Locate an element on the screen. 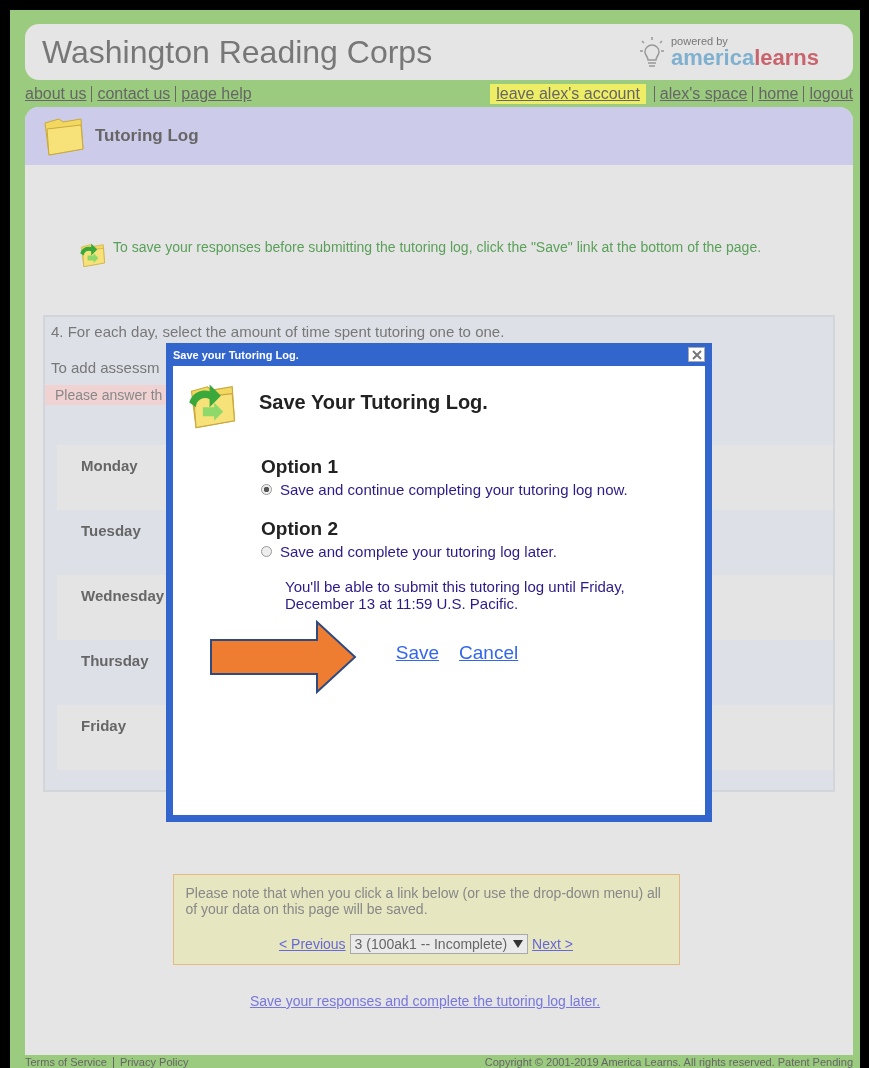 The width and height of the screenshot is (869, 1068). nav-link: page help is located at coordinates (213, 93).